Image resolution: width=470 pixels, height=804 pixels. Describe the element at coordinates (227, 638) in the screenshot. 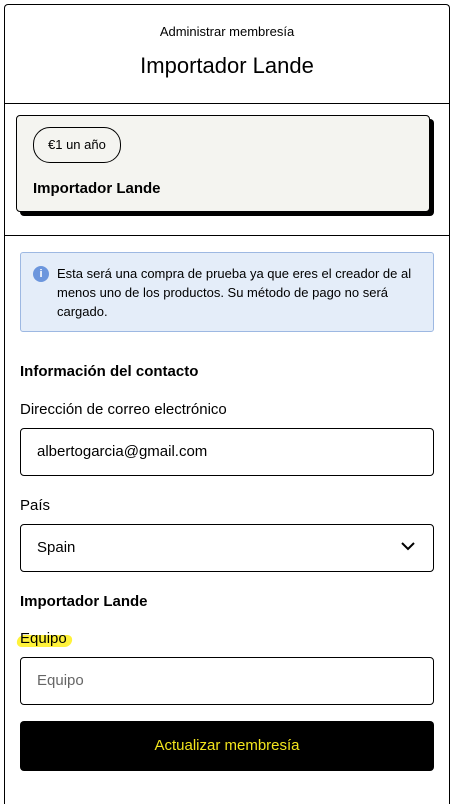

I see `team-label-wrap: Equipo` at that location.